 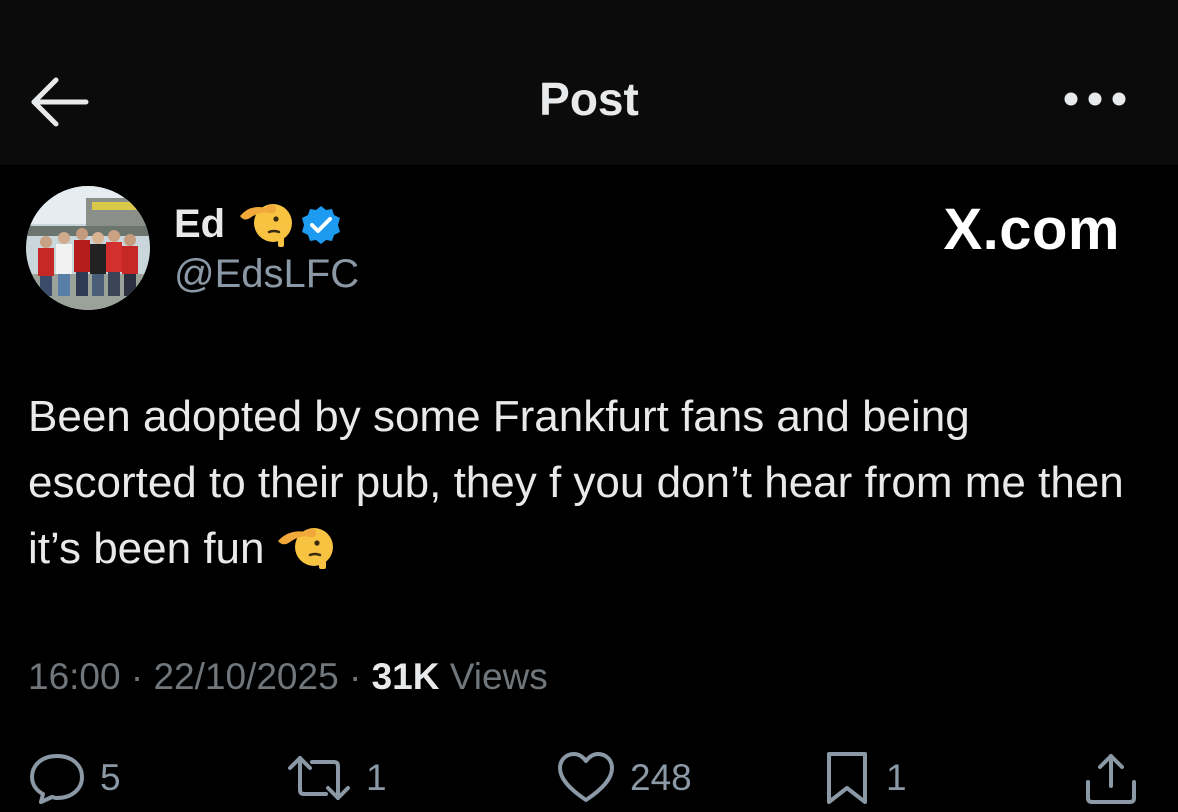 I want to click on more-horizontal-icon, so click(x=1095, y=99).